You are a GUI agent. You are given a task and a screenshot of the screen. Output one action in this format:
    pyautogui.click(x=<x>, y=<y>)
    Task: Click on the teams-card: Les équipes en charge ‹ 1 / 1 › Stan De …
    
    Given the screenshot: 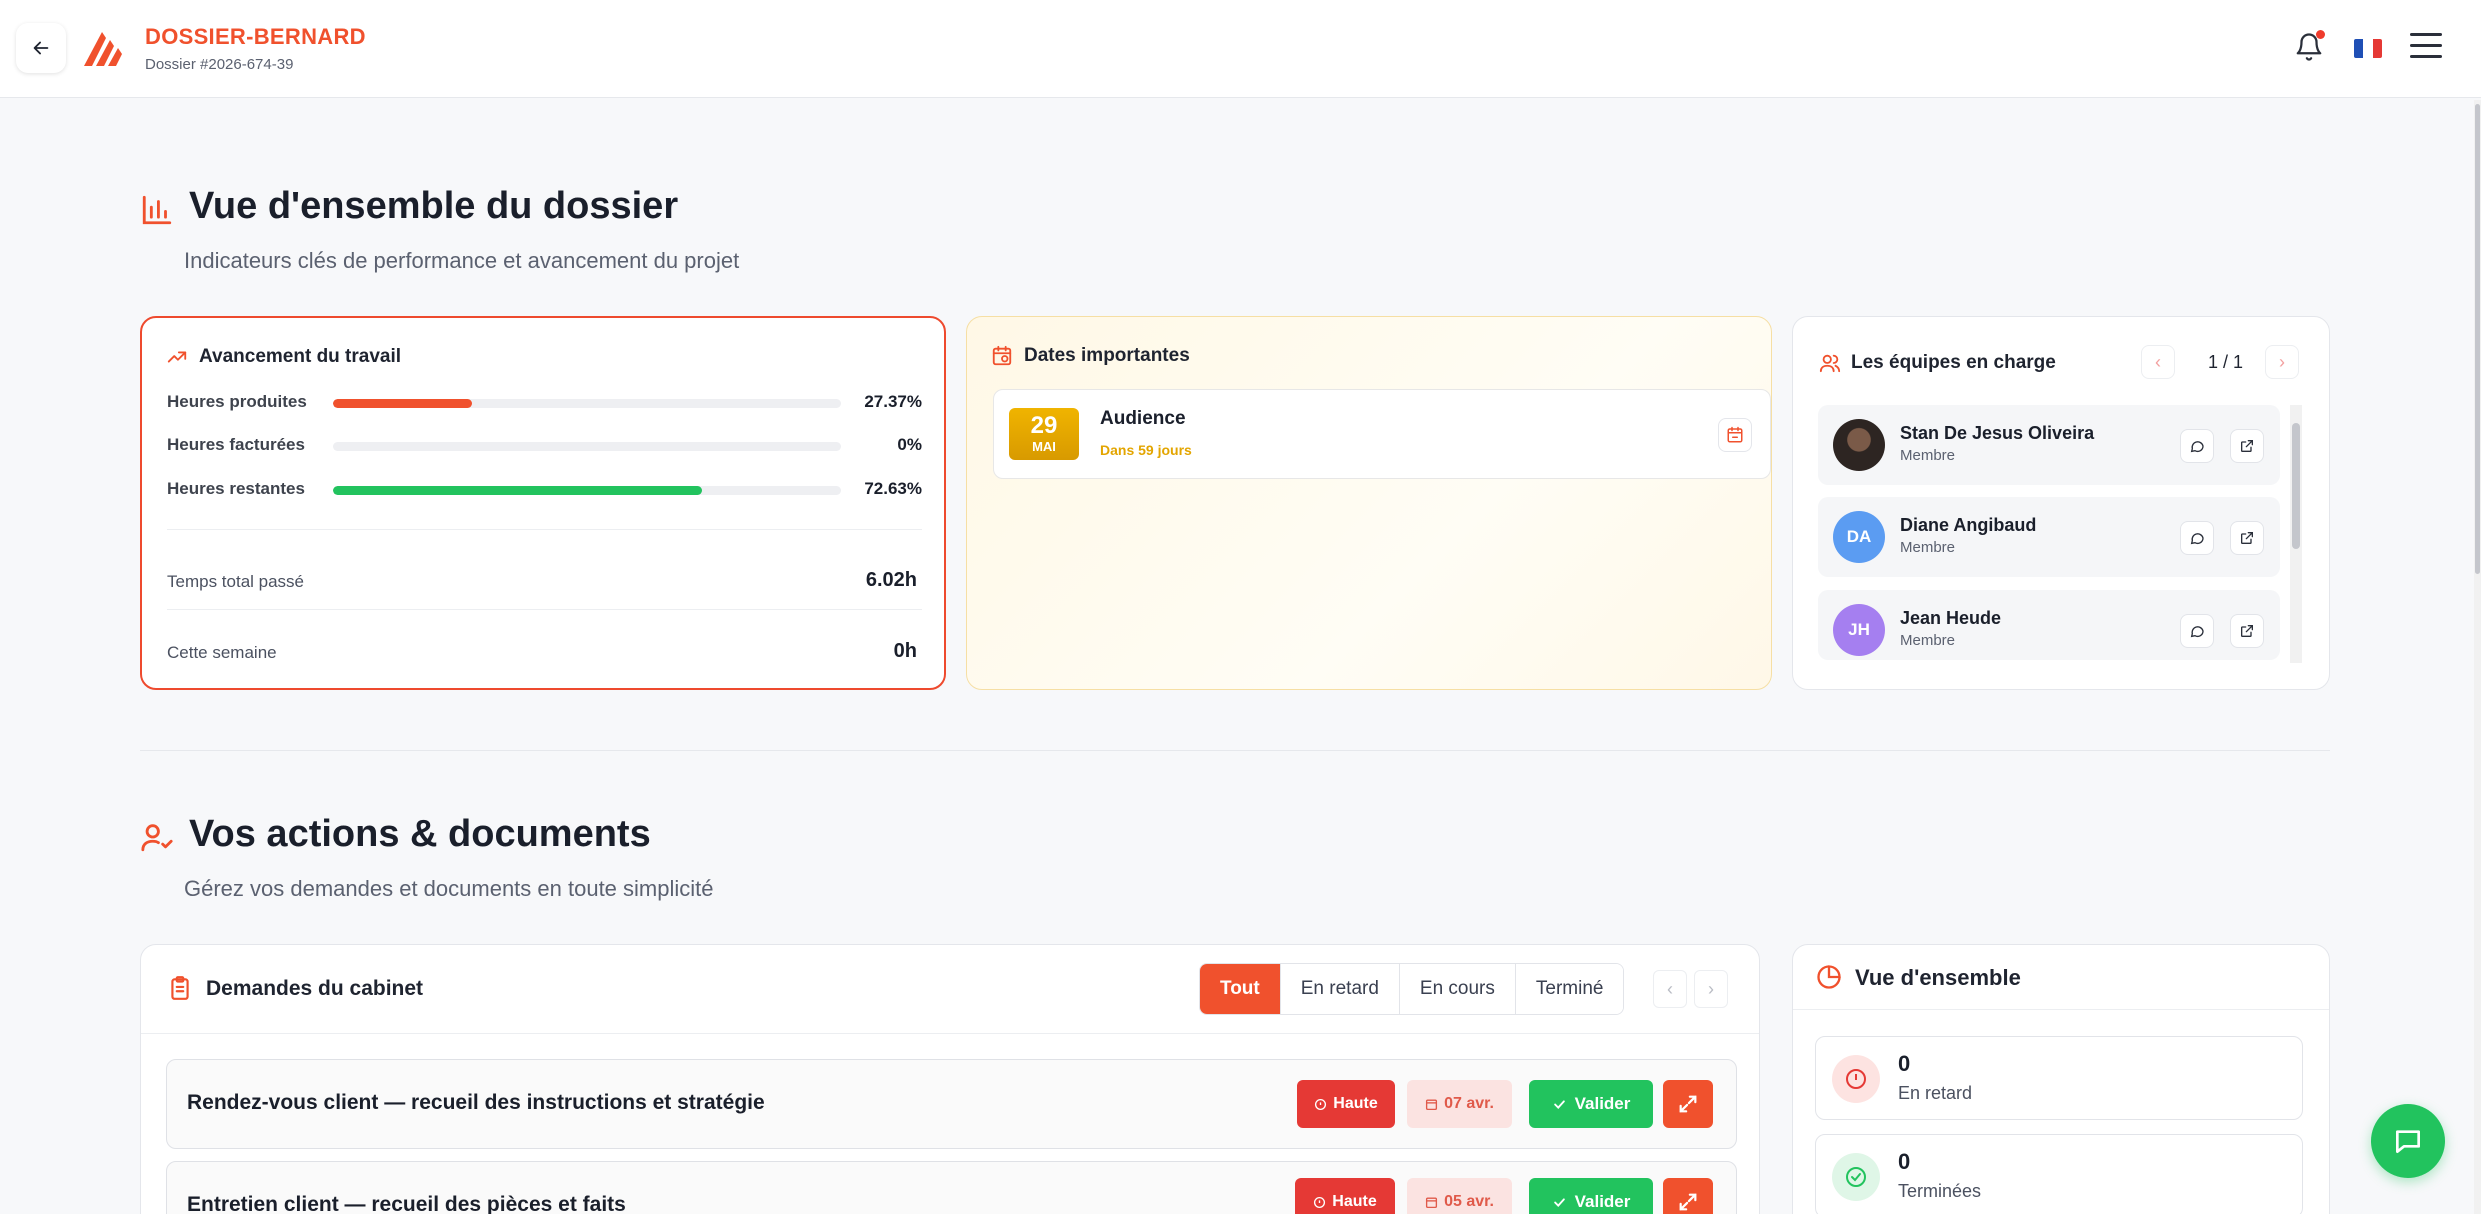 What is the action you would take?
    pyautogui.click(x=2061, y=503)
    